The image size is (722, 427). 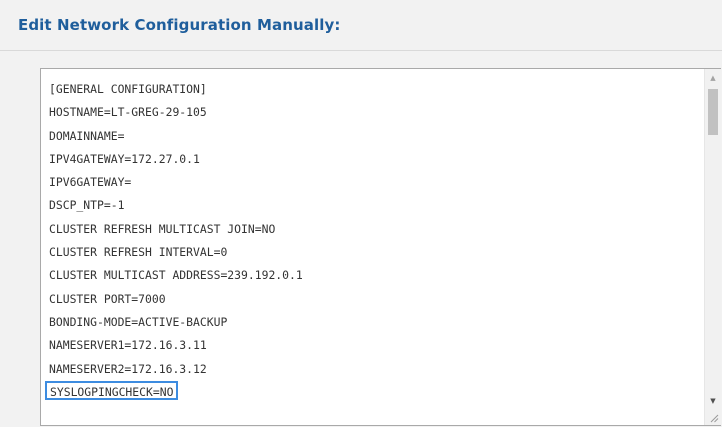 I want to click on scroll-down-arrow-icon: ▼, so click(x=713, y=400).